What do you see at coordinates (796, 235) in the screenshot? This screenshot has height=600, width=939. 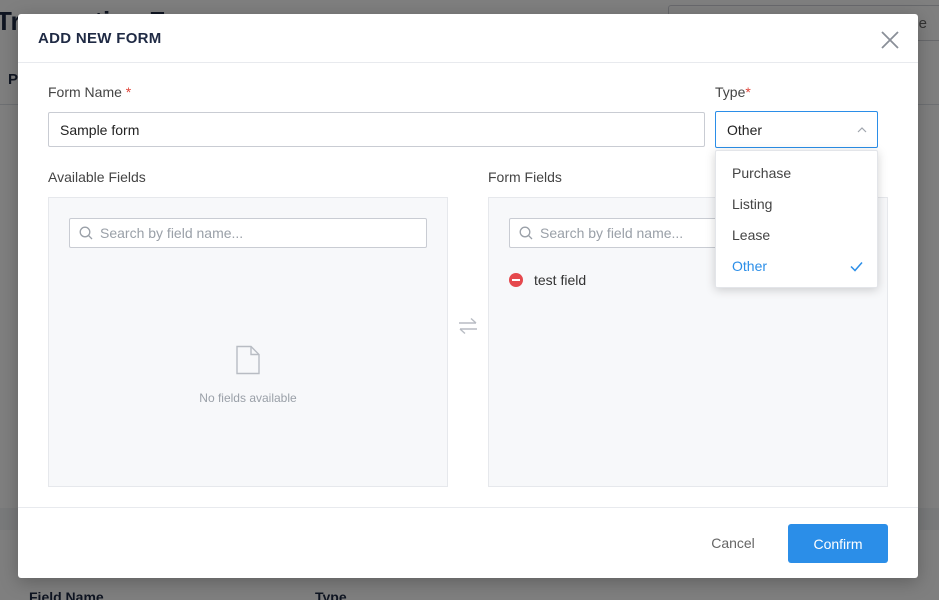 I see `type-option-lease: Lease` at bounding box center [796, 235].